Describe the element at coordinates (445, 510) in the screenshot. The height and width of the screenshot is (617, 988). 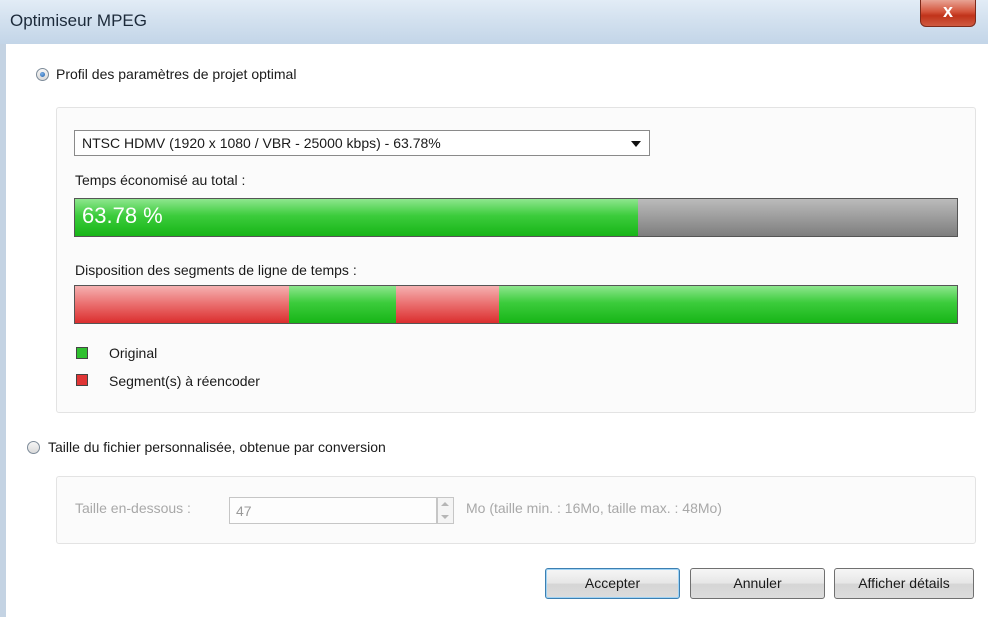
I see `size-stepper` at that location.